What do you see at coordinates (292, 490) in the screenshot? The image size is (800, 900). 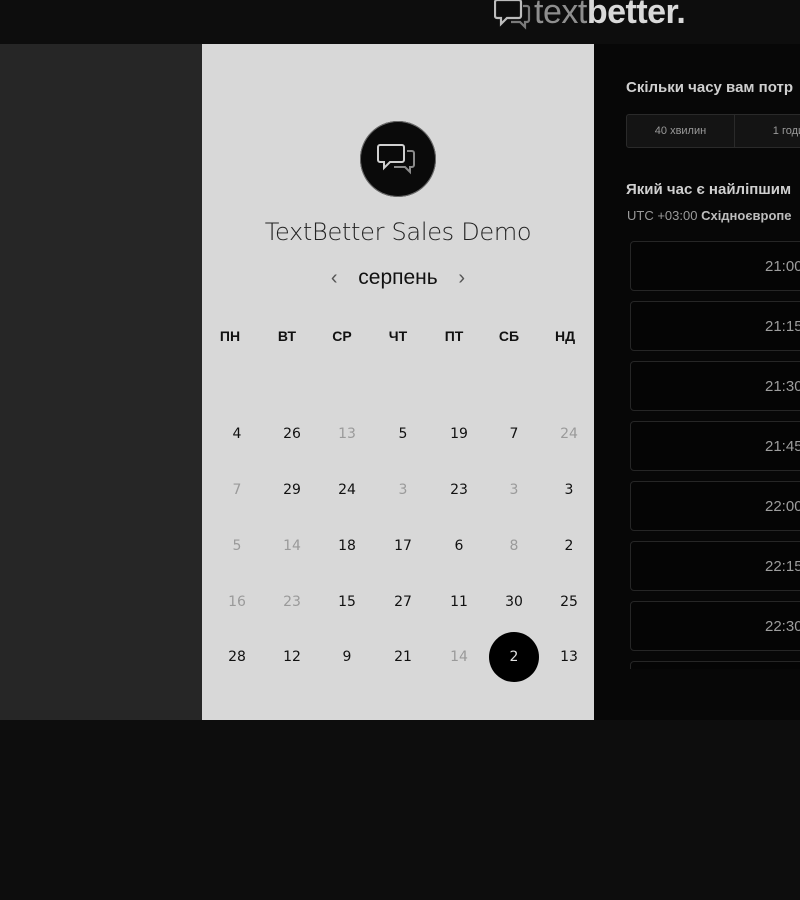 I see `calendar-day: 29` at bounding box center [292, 490].